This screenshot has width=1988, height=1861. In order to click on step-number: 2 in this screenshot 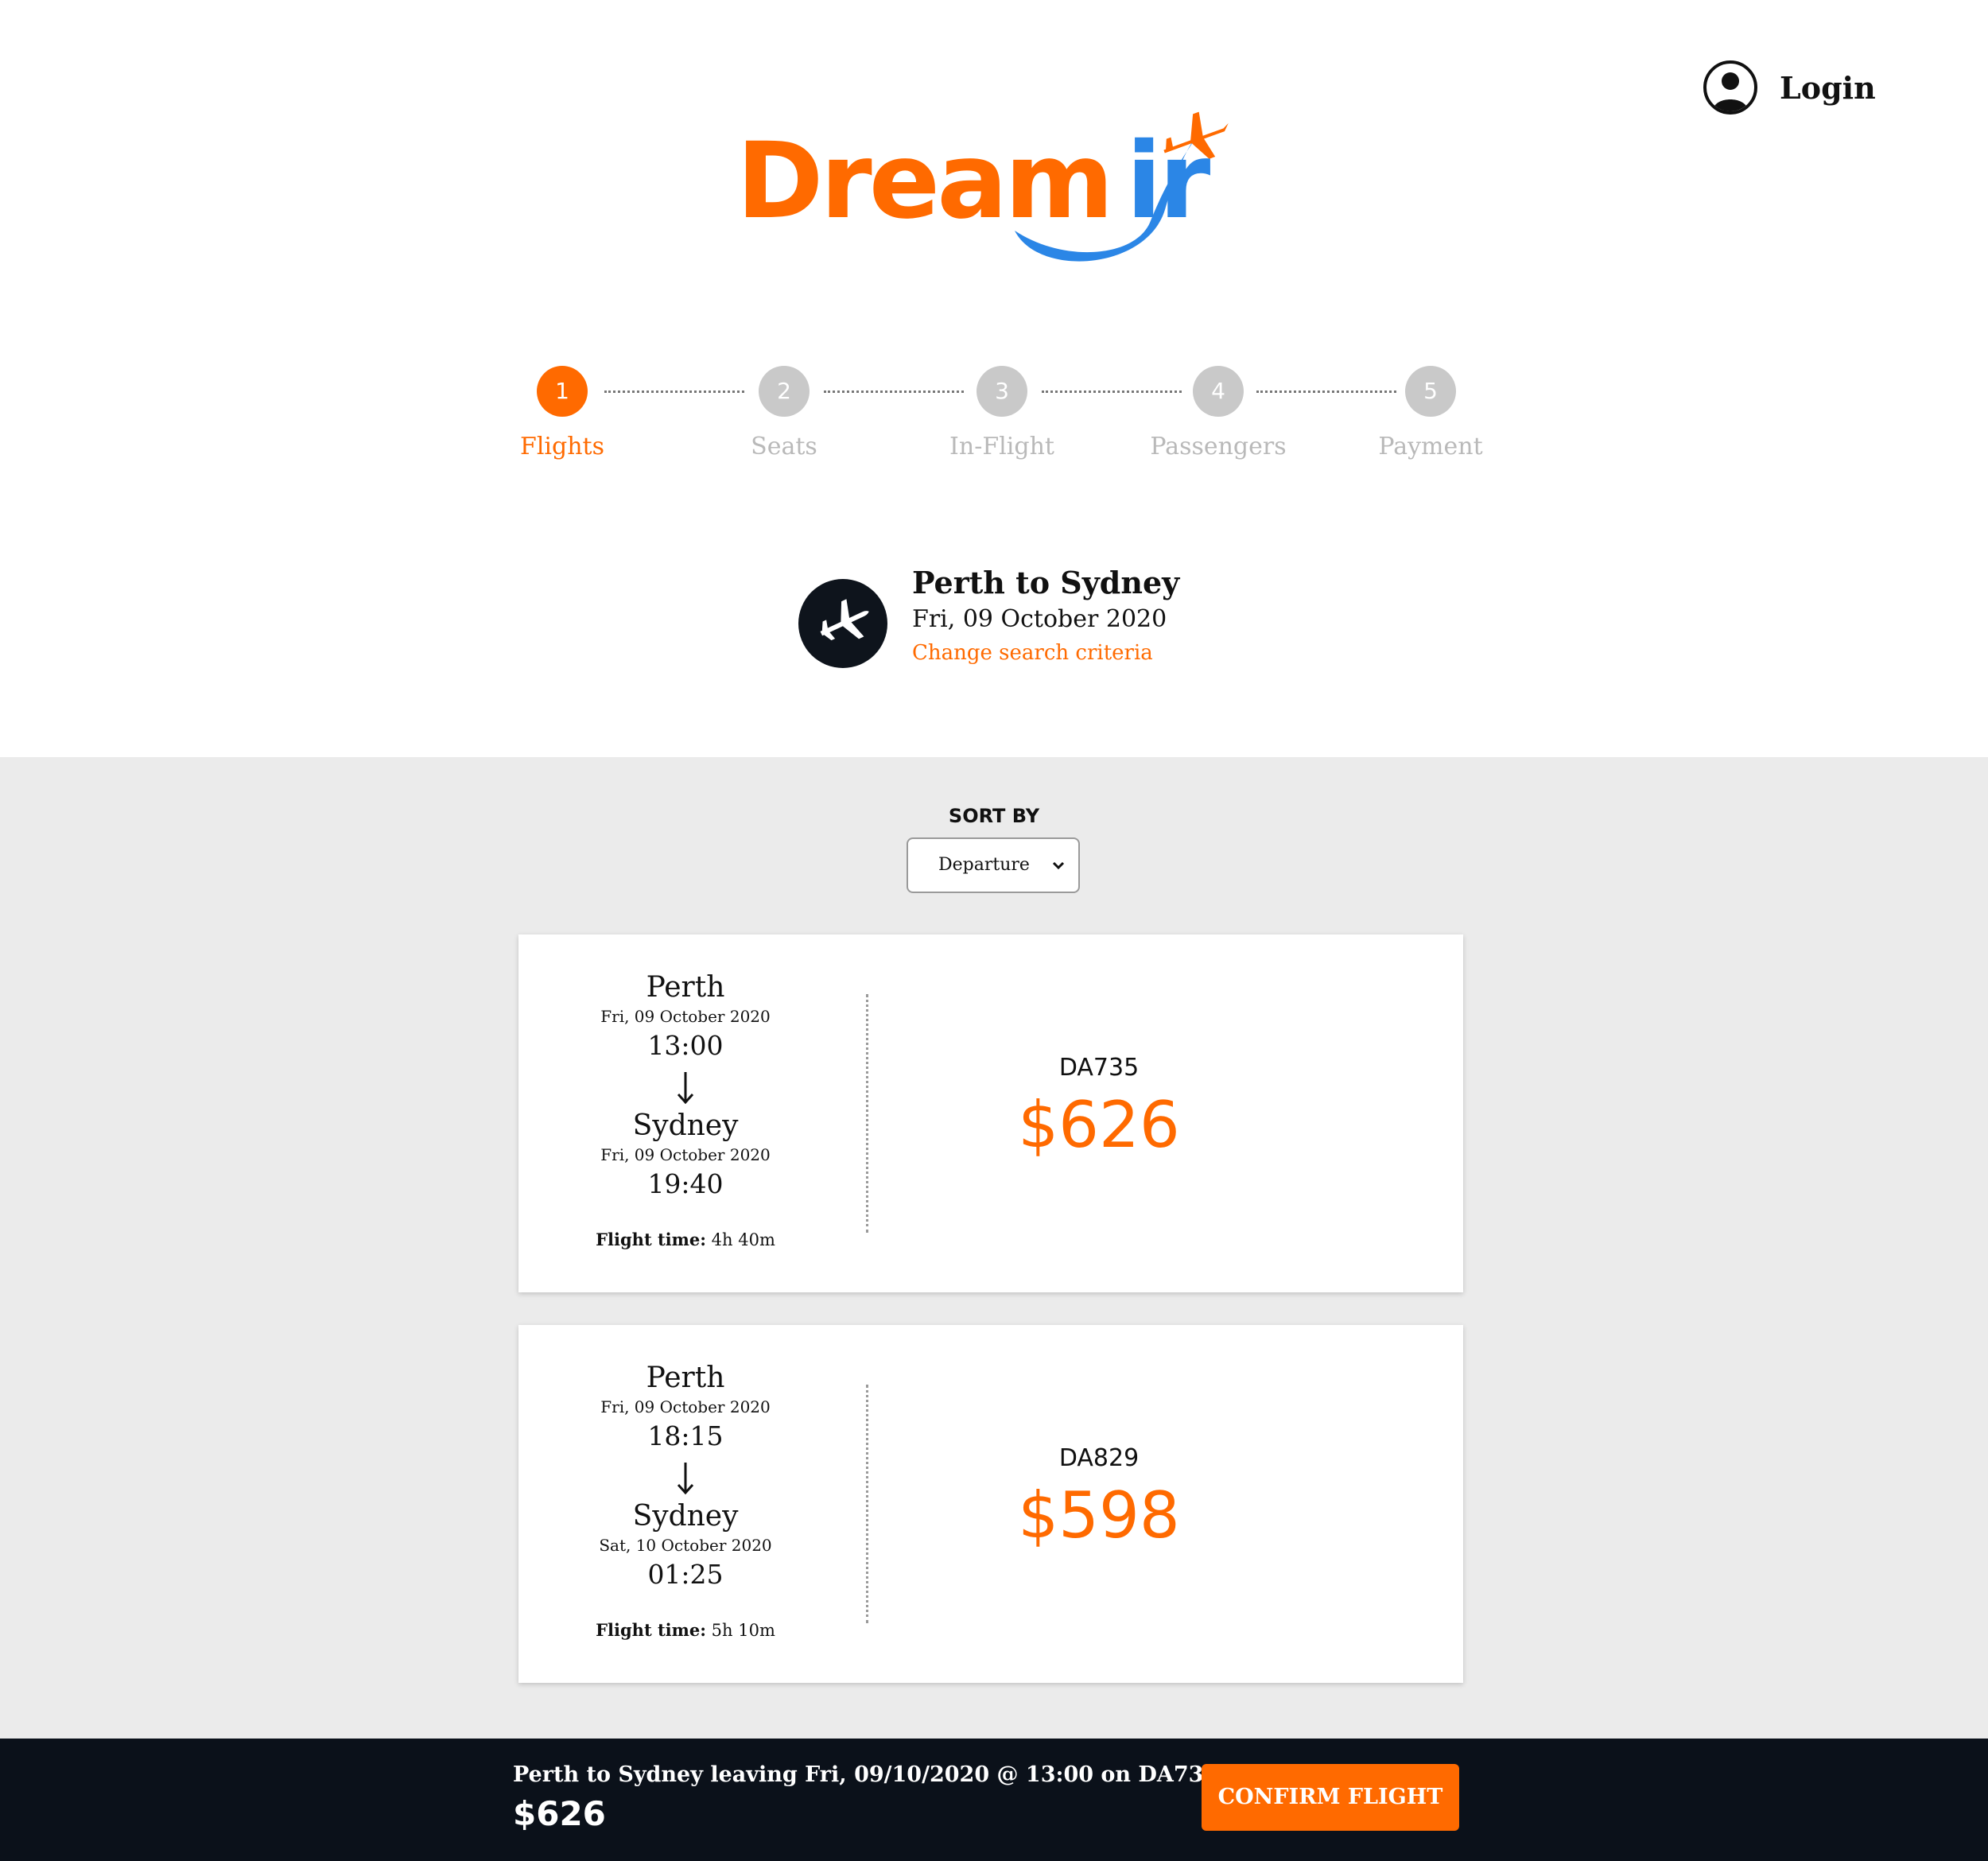, I will do `click(784, 391)`.